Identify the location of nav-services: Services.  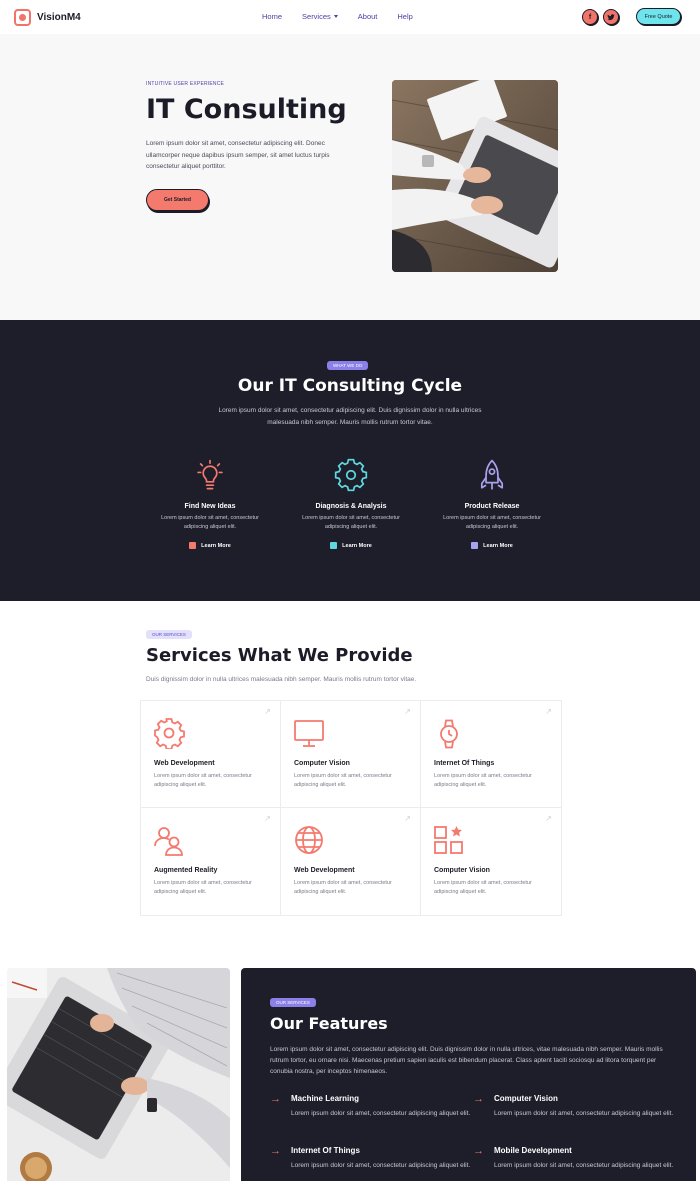
(320, 16).